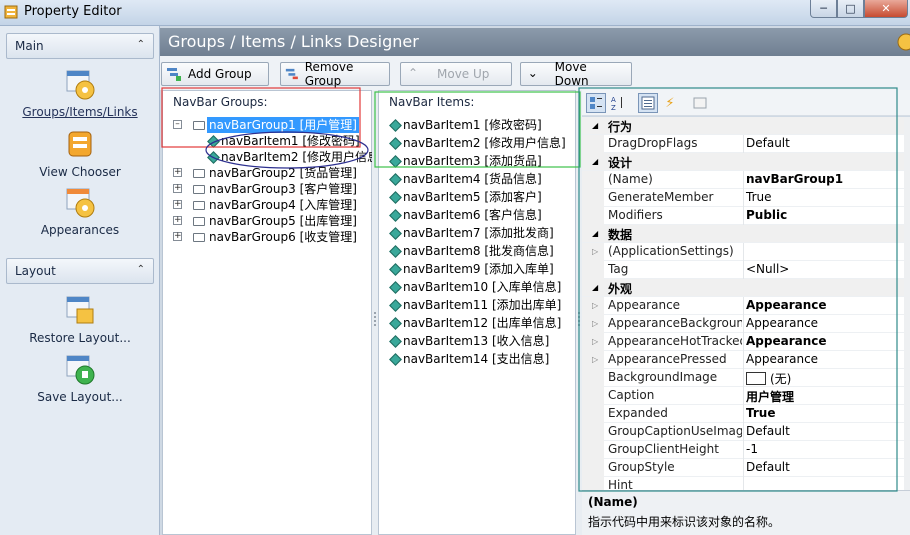  What do you see at coordinates (743, 414) in the screenshot?
I see `property-row: Expanded True` at bounding box center [743, 414].